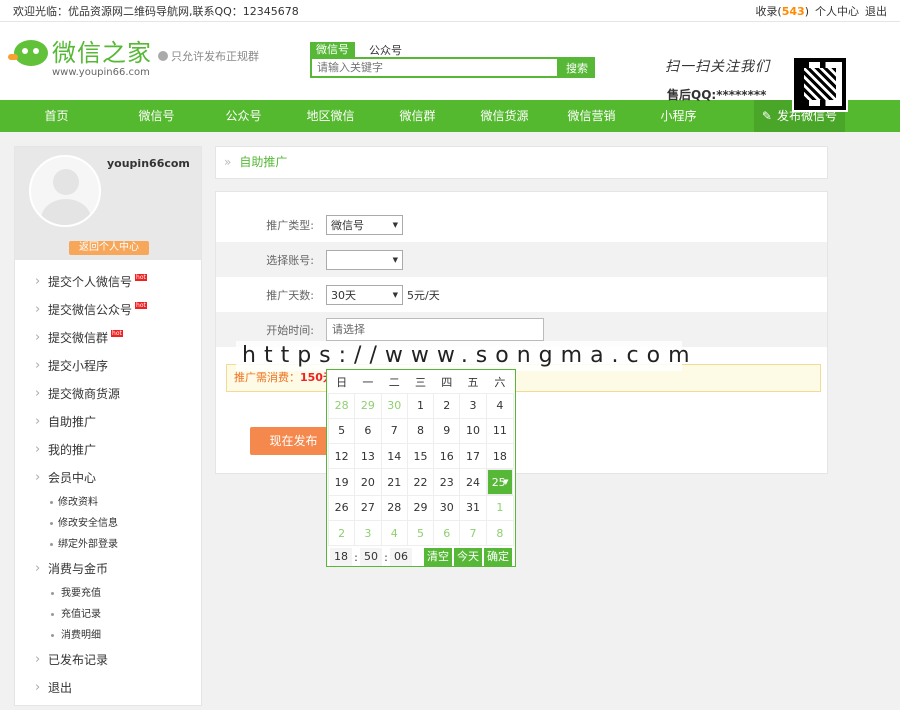 This screenshot has height=710, width=900. I want to click on calendar-day: 21, so click(394, 482).